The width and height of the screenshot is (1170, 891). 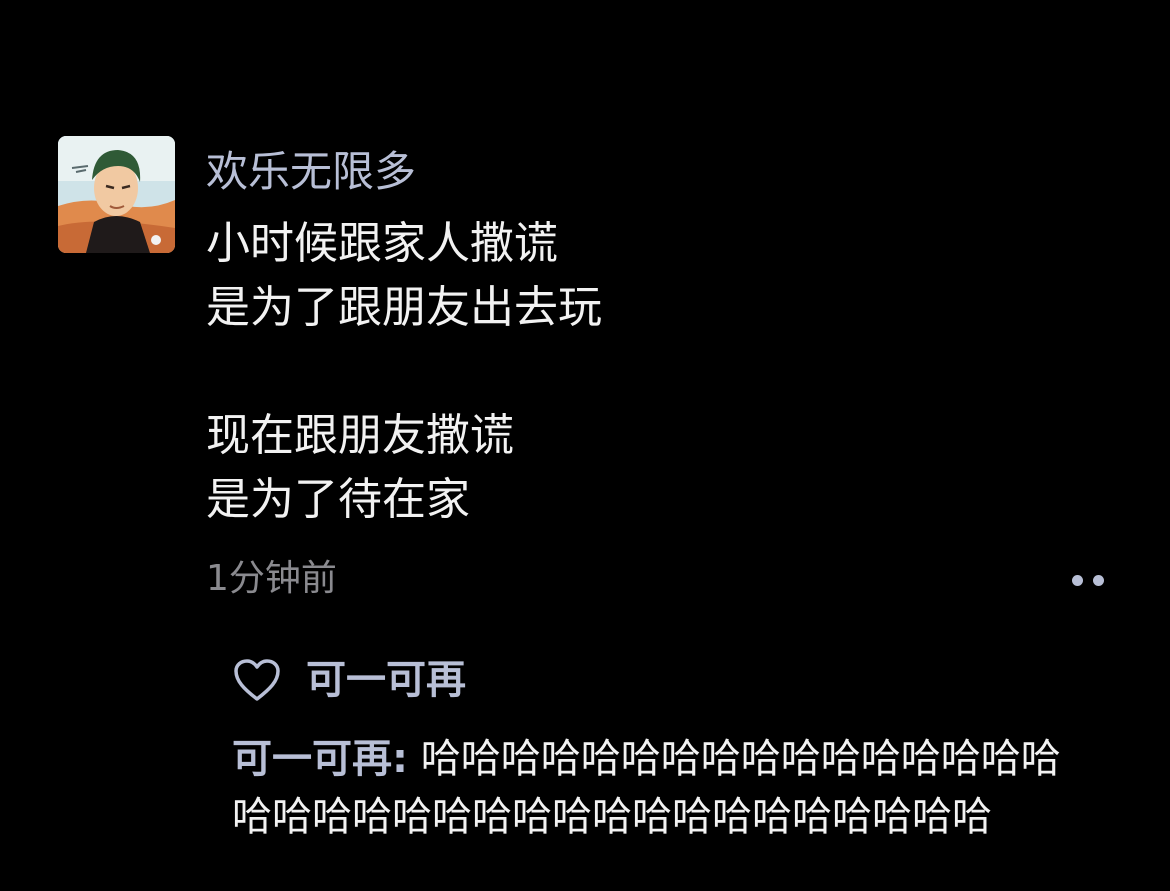 I want to click on content-line-blank, so click(x=404, y=372).